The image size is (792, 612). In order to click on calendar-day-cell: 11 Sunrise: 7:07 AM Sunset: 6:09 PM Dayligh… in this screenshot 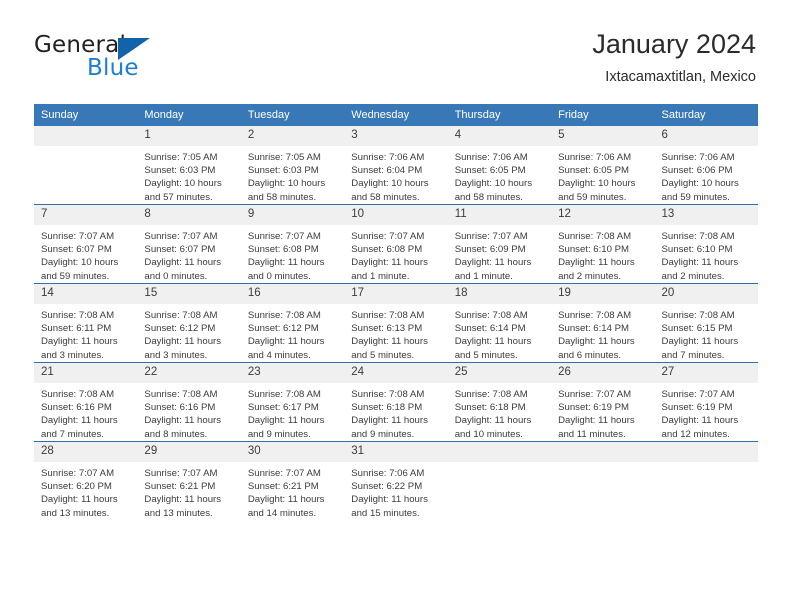, I will do `click(499, 244)`.